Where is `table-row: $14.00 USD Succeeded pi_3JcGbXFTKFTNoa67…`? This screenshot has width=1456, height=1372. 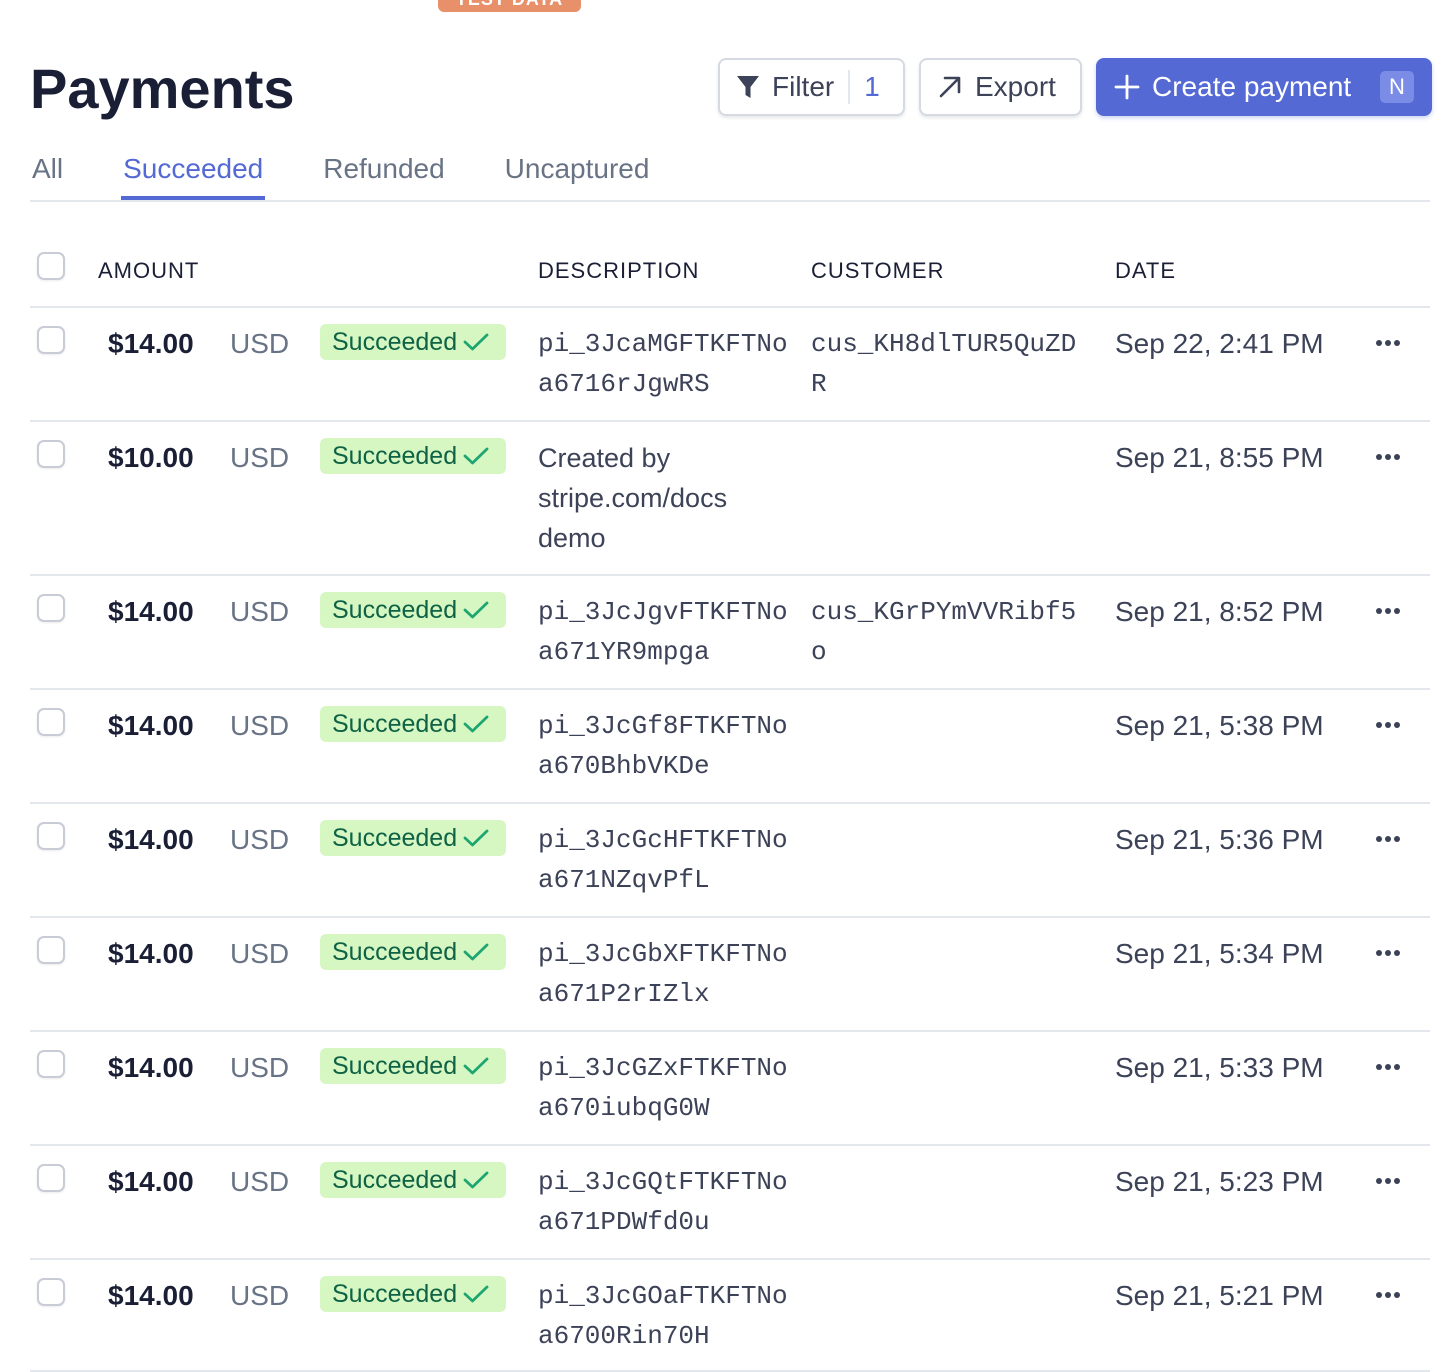
table-row: $14.00 USD Succeeded pi_3JcGbXFTKFTNoa67… is located at coordinates (730, 975).